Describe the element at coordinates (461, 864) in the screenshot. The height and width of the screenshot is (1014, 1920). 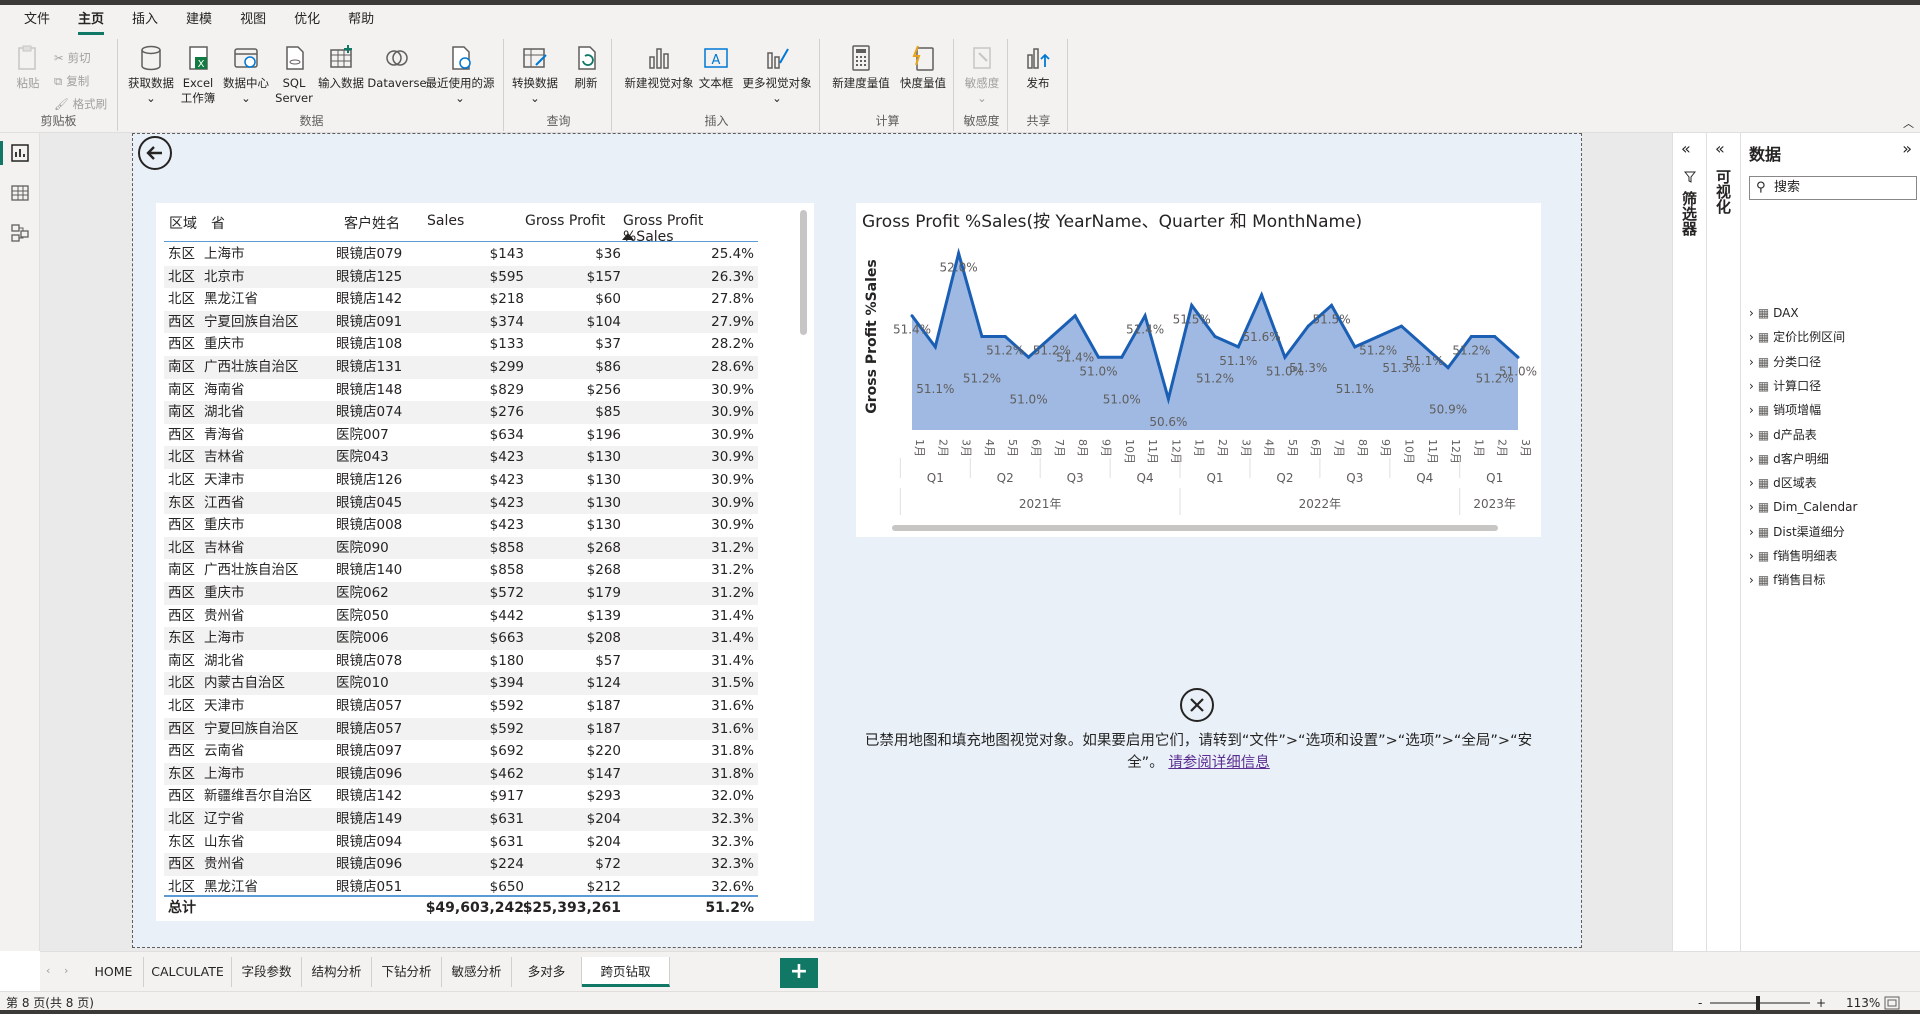
I see `table-row: 西区 贵州省 眼镜店096 $224 $72 32.3%` at that location.